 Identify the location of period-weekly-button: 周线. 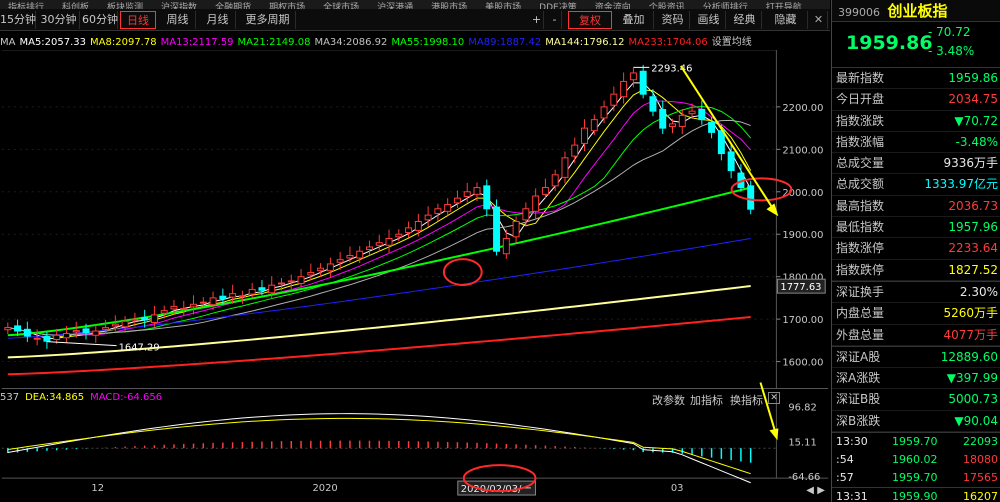
(178, 20).